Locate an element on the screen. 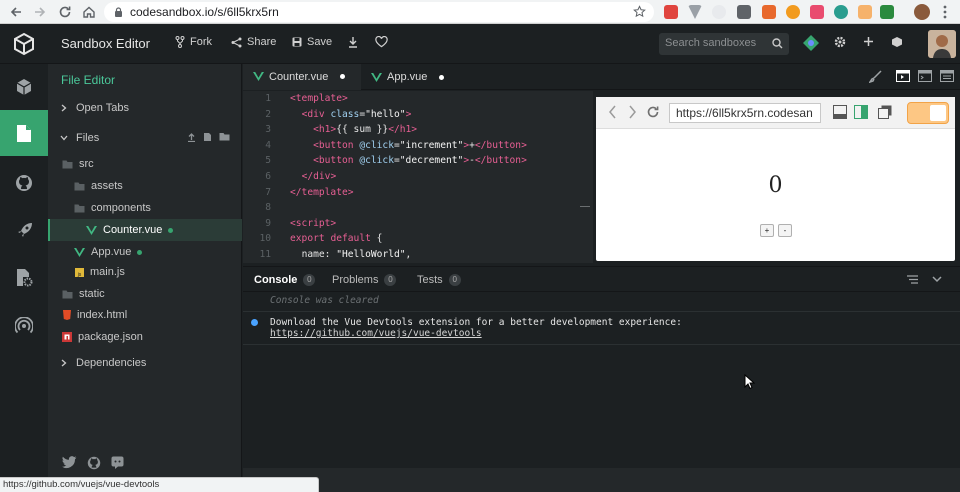 The width and height of the screenshot is (960, 492). share-button: Share is located at coordinates (253, 42).